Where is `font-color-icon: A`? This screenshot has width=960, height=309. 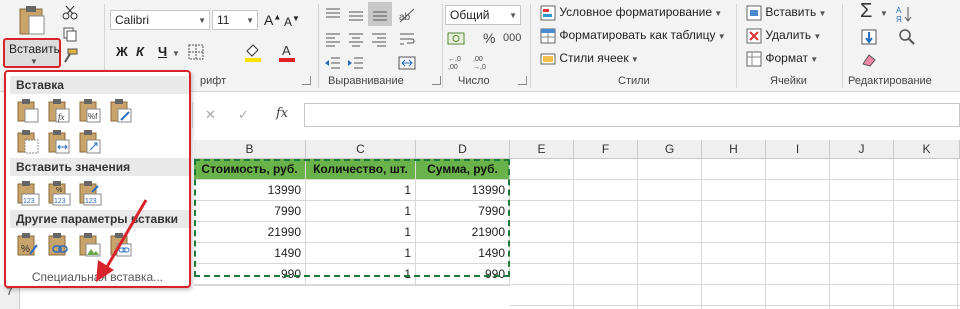
font-color-icon: A is located at coordinates (287, 52).